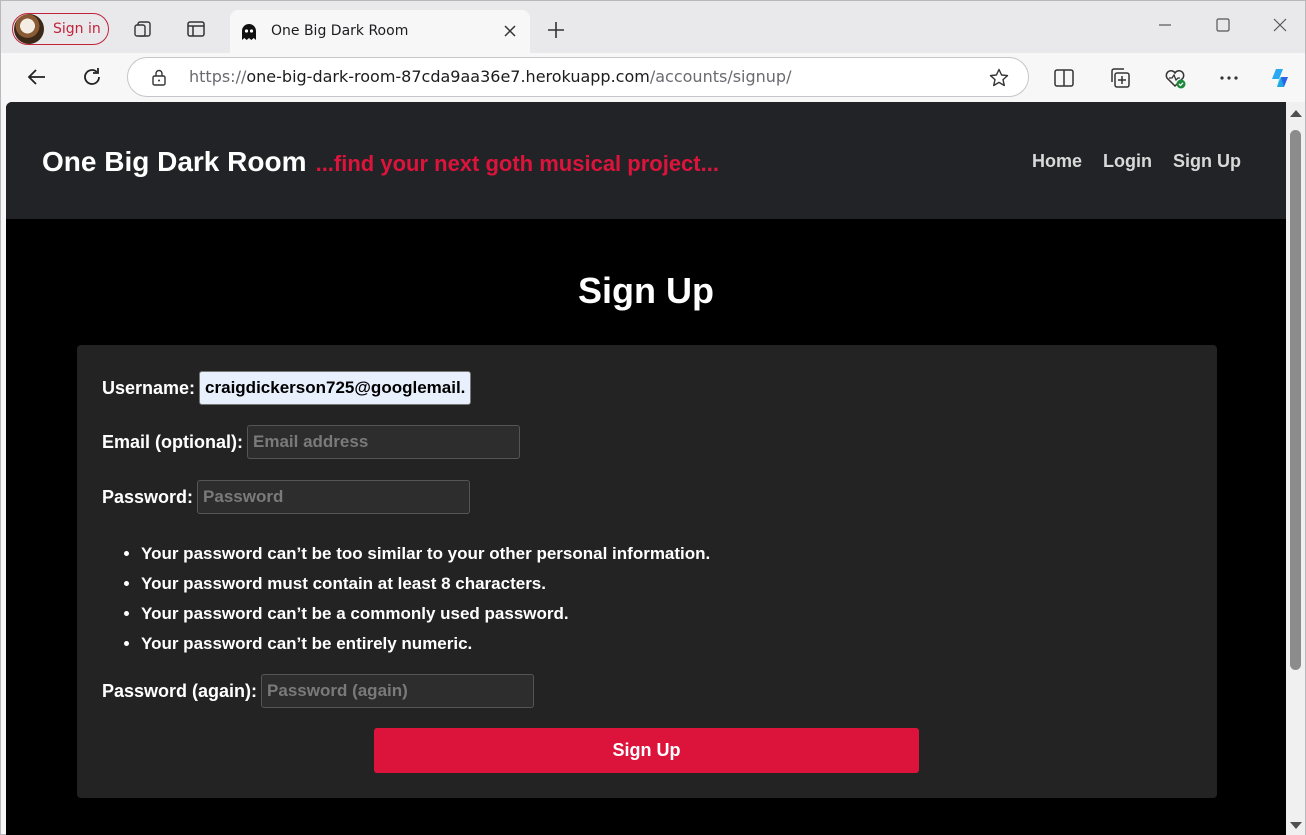 The height and width of the screenshot is (835, 1306). What do you see at coordinates (1296, 113) in the screenshot?
I see `scroll-up-arrow-icon` at bounding box center [1296, 113].